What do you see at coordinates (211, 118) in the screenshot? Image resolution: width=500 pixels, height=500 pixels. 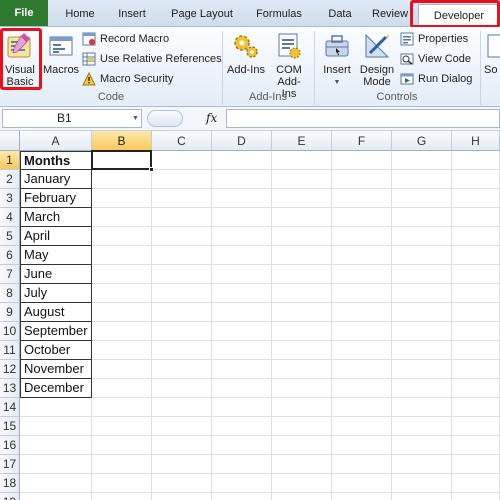 I see `insert-function-icon: fx` at bounding box center [211, 118].